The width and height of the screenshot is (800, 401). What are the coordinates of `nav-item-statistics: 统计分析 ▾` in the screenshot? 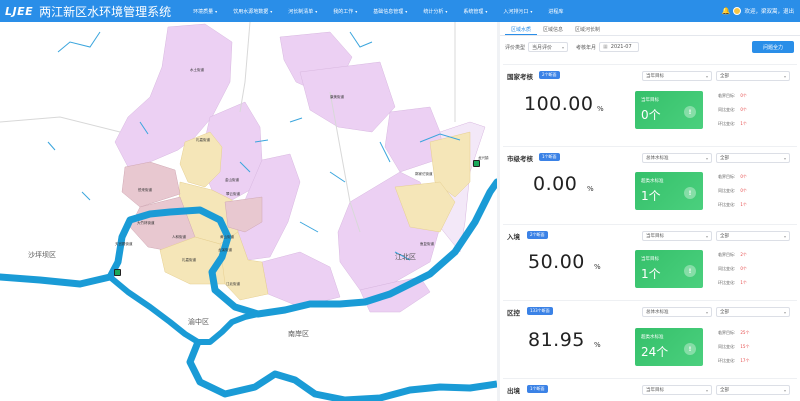 It's located at (435, 11).